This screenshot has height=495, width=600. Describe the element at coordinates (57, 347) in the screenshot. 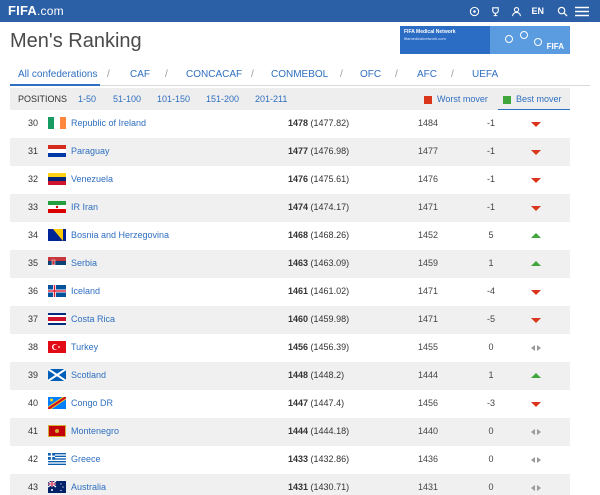

I see `turkey-flag-icon` at that location.